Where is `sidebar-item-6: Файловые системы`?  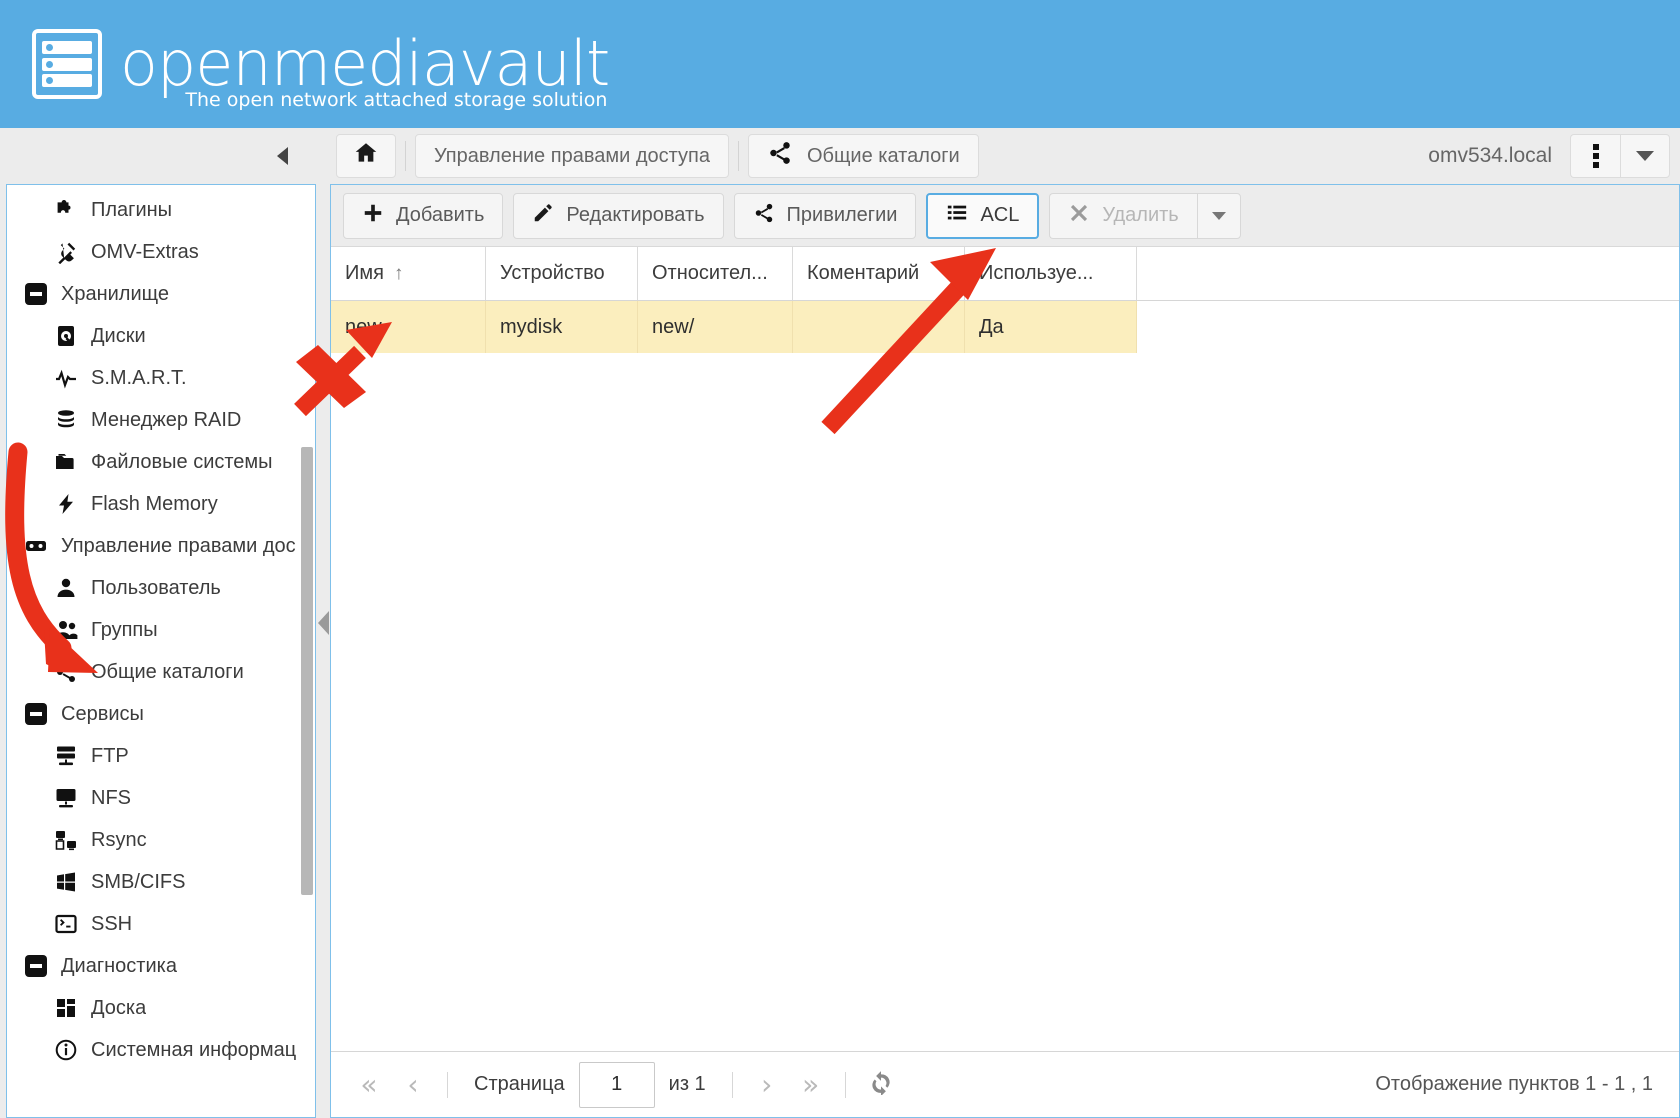
sidebar-item-6: Файловые системы is located at coordinates (161, 462).